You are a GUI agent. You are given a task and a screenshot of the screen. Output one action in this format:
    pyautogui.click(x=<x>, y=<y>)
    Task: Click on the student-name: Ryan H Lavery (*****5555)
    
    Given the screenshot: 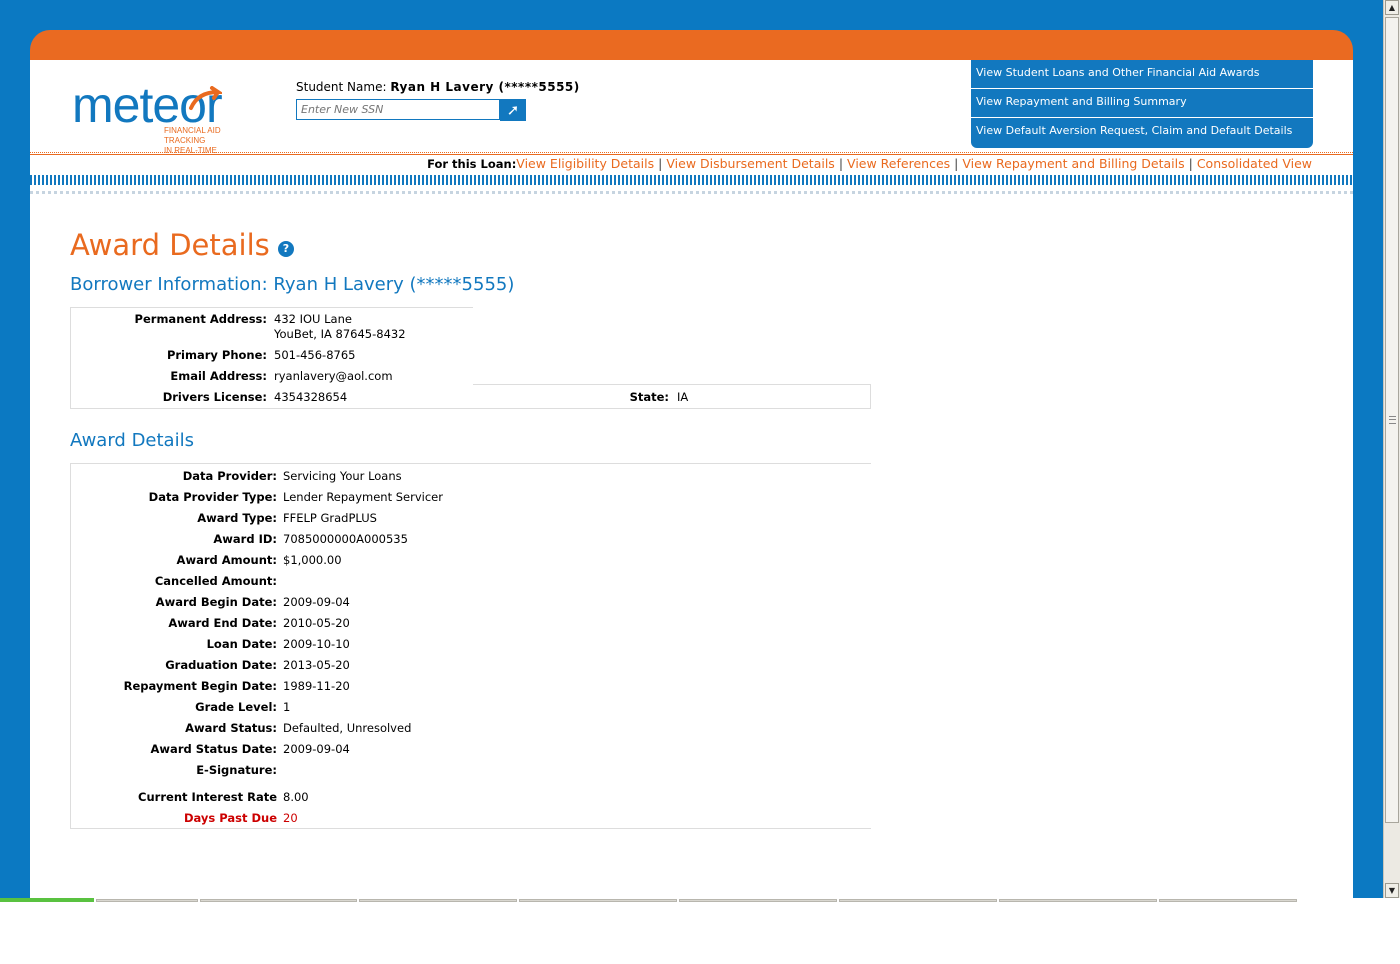 What is the action you would take?
    pyautogui.click(x=485, y=87)
    